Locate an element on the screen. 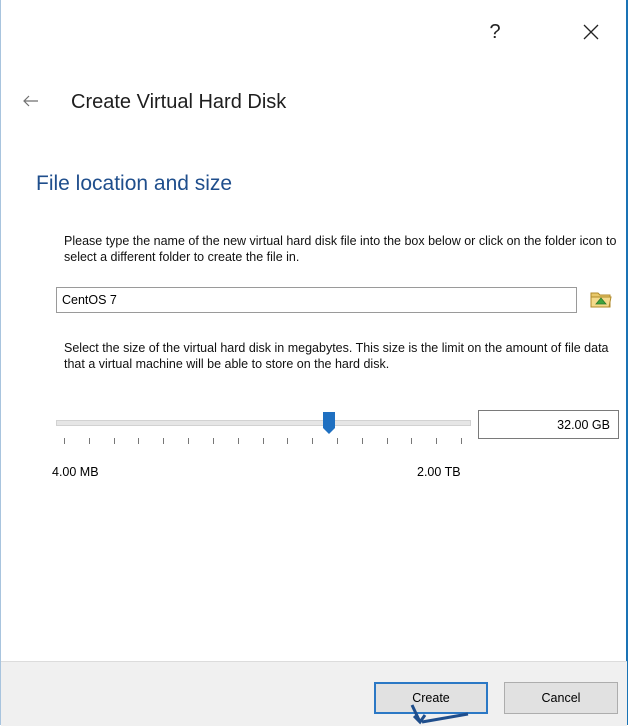 The width and height of the screenshot is (631, 726). help-label: ? is located at coordinates (495, 31).